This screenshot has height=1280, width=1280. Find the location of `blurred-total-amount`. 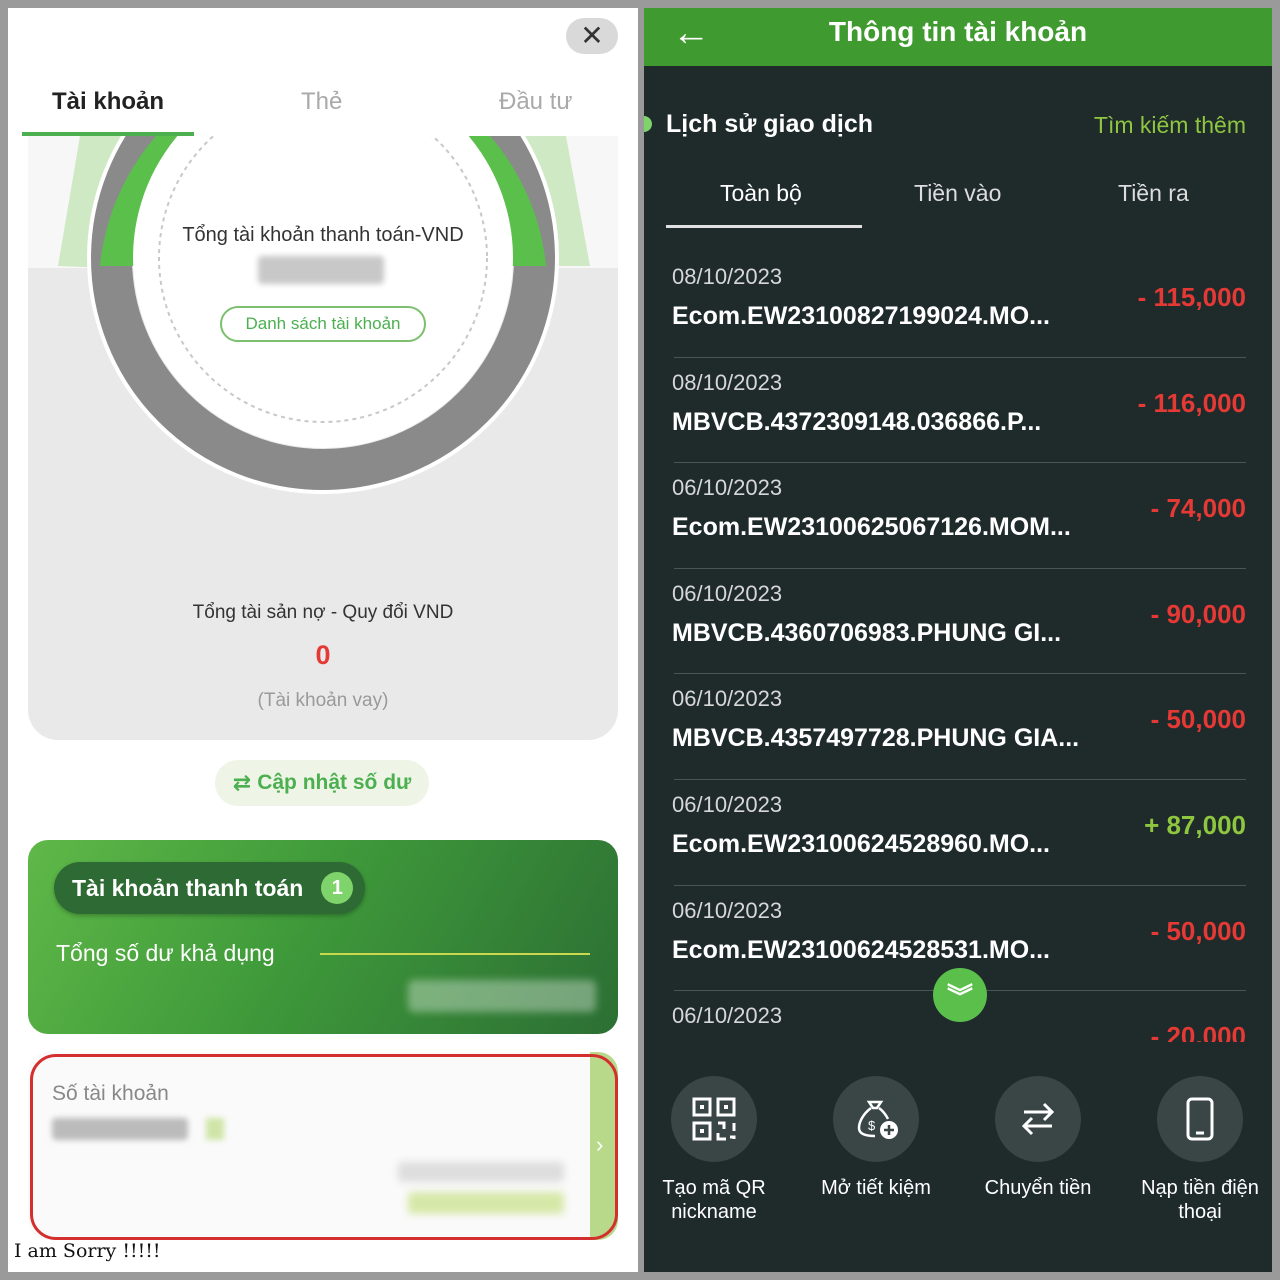

blurred-total-amount is located at coordinates (321, 270).